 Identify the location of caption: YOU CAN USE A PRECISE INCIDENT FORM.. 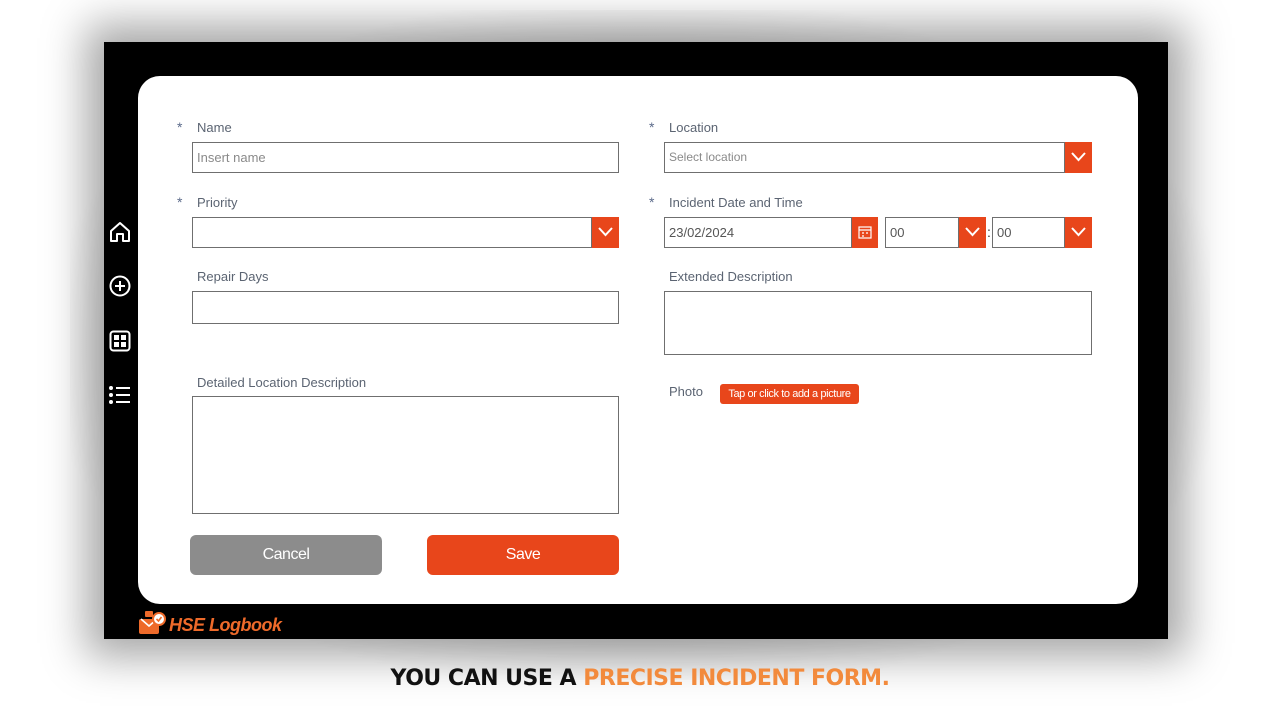
(640, 678).